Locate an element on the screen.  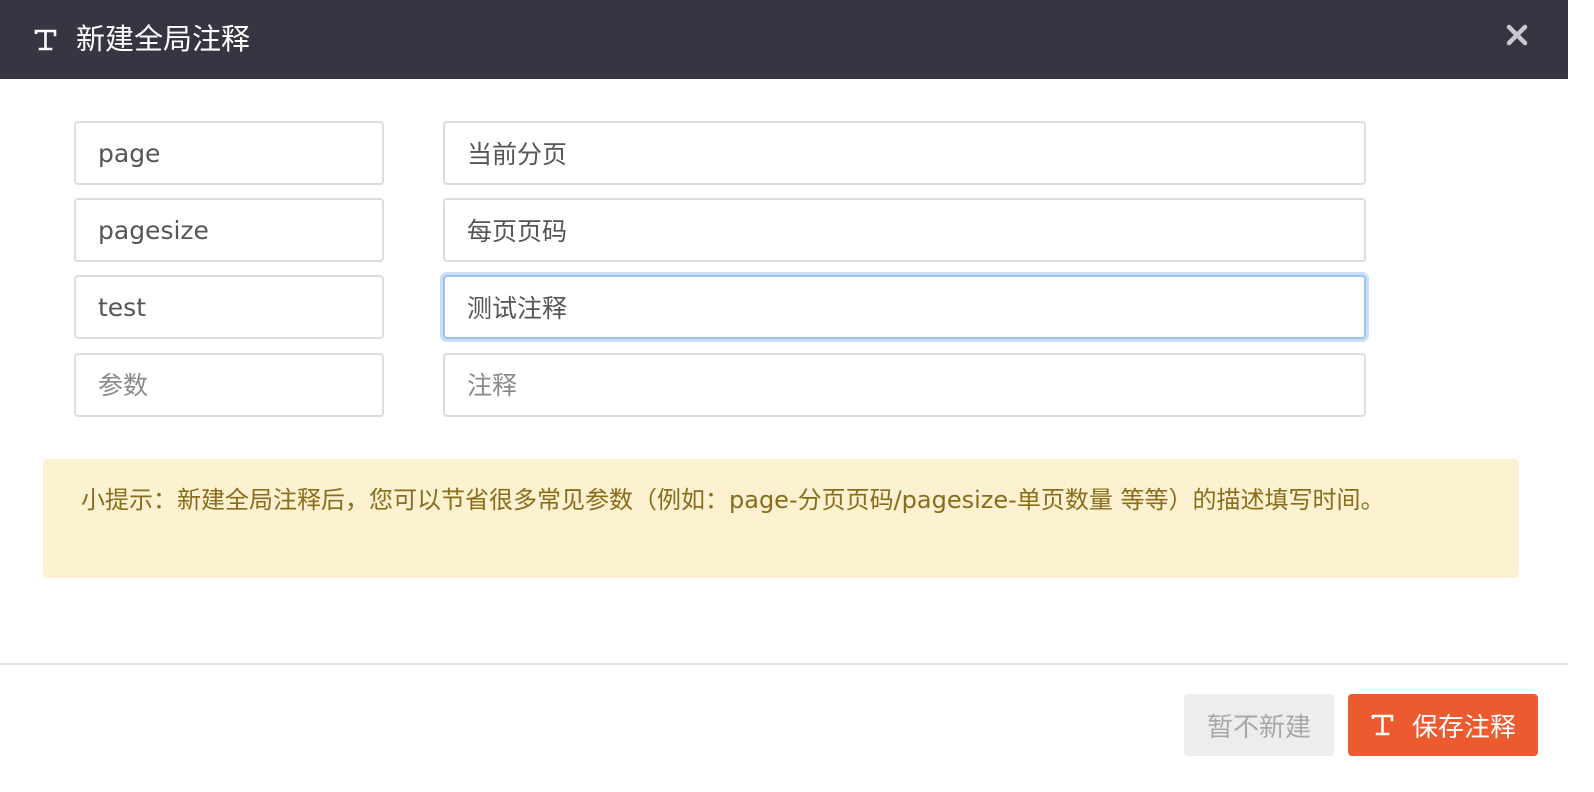
skip-button: 暂不新建 is located at coordinates (1259, 725).